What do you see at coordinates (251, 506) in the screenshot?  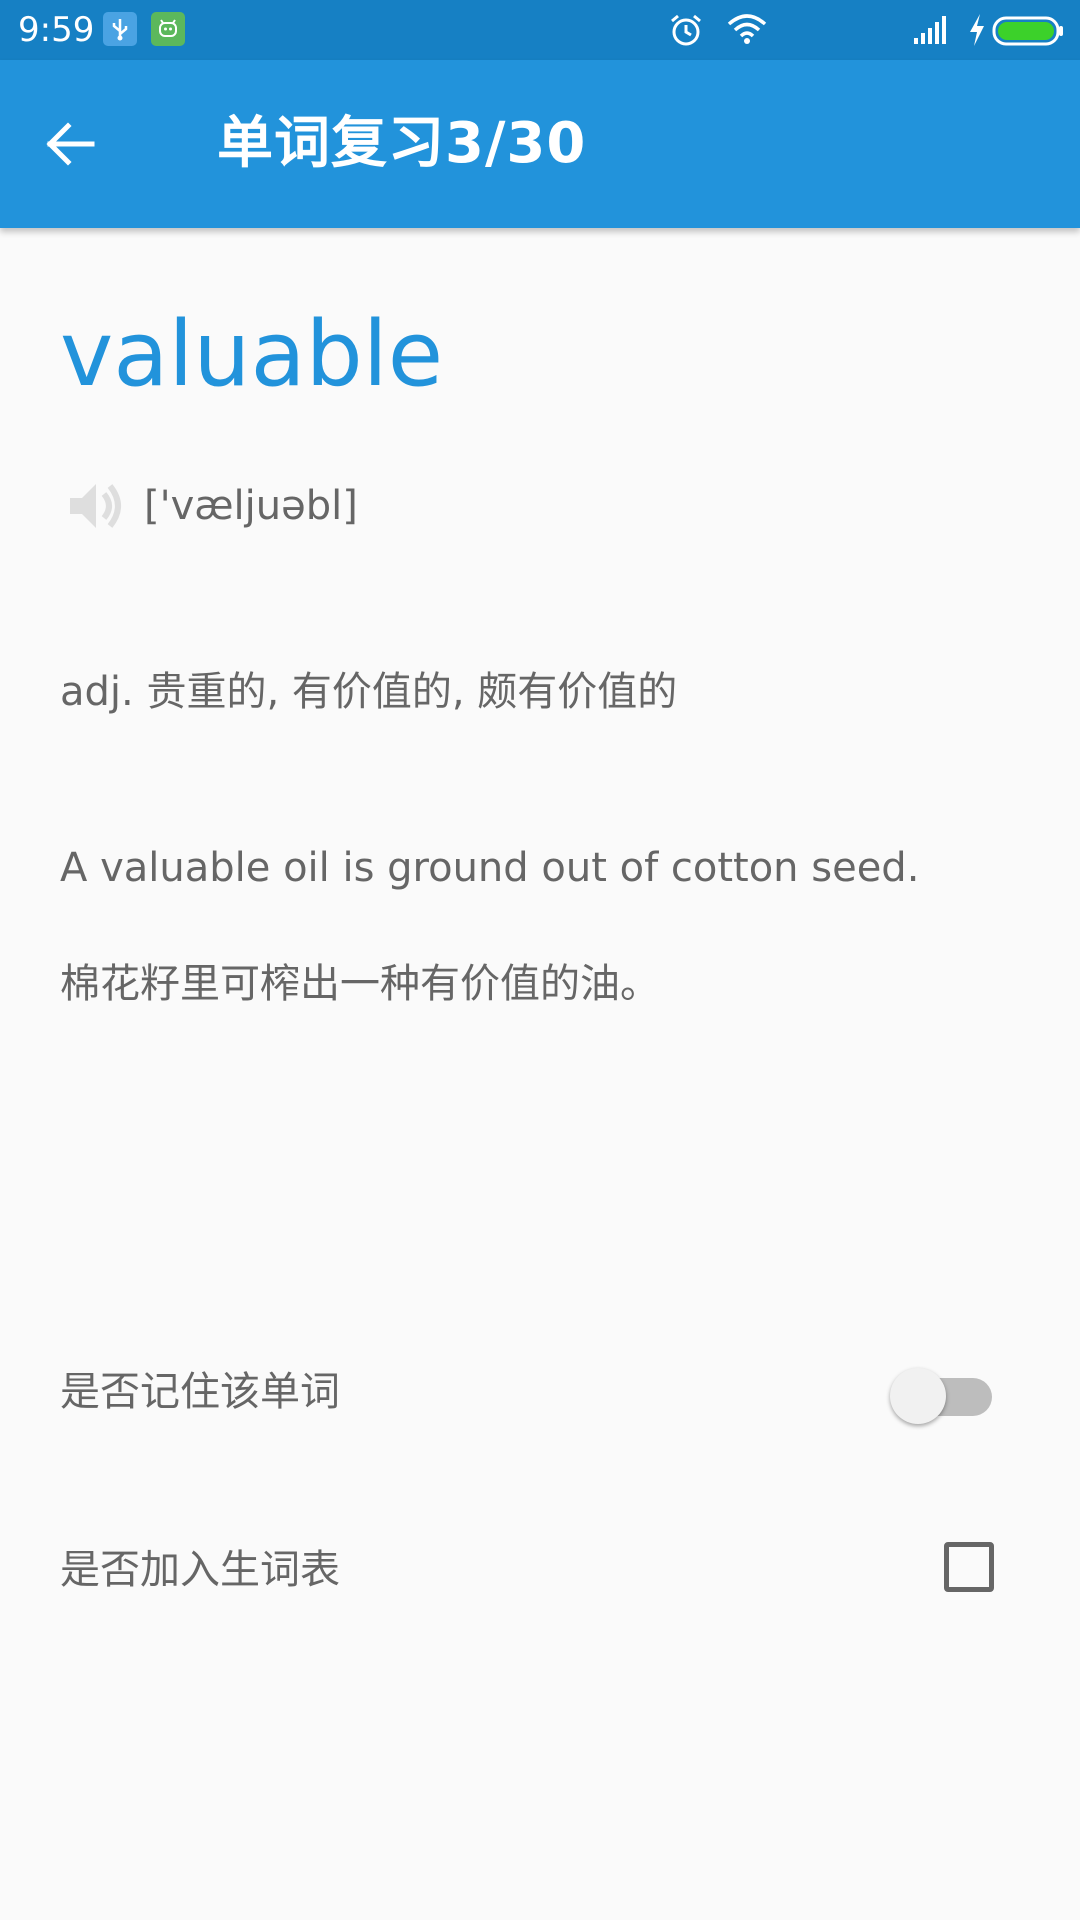 I see `phonetic-text: ['væljuəbl]` at bounding box center [251, 506].